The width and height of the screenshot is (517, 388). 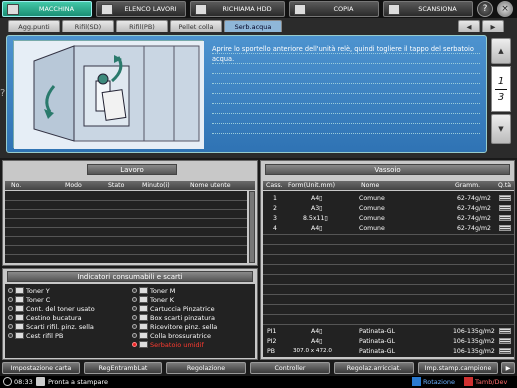 I want to click on job-panel-title: Lavoro, so click(x=132, y=169).